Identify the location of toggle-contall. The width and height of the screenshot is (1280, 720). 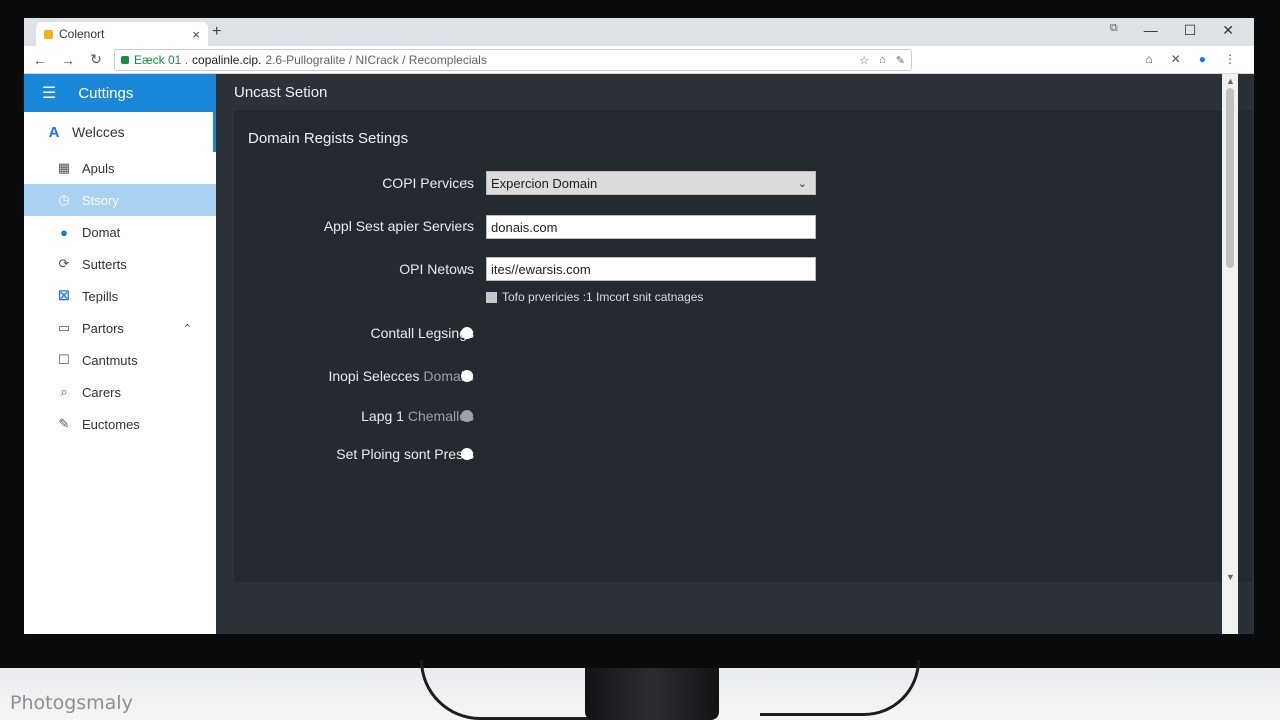
(467, 333).